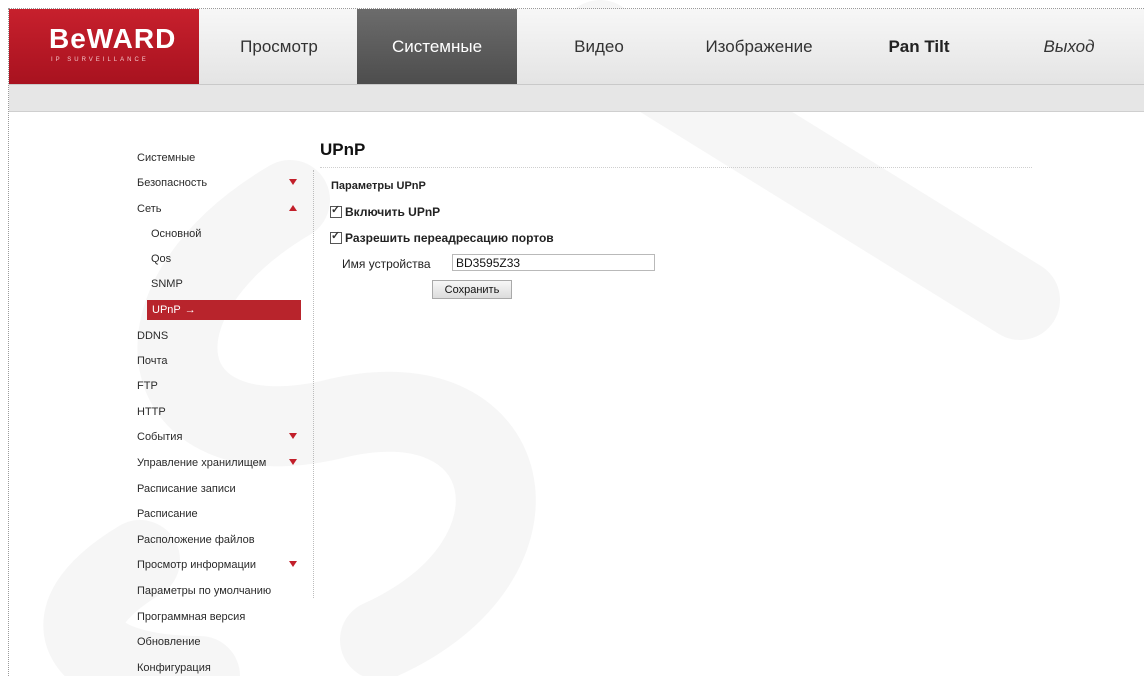 This screenshot has height=678, width=1144. What do you see at coordinates (221, 437) in the screenshot?
I see `sidebar-item-events: События` at bounding box center [221, 437].